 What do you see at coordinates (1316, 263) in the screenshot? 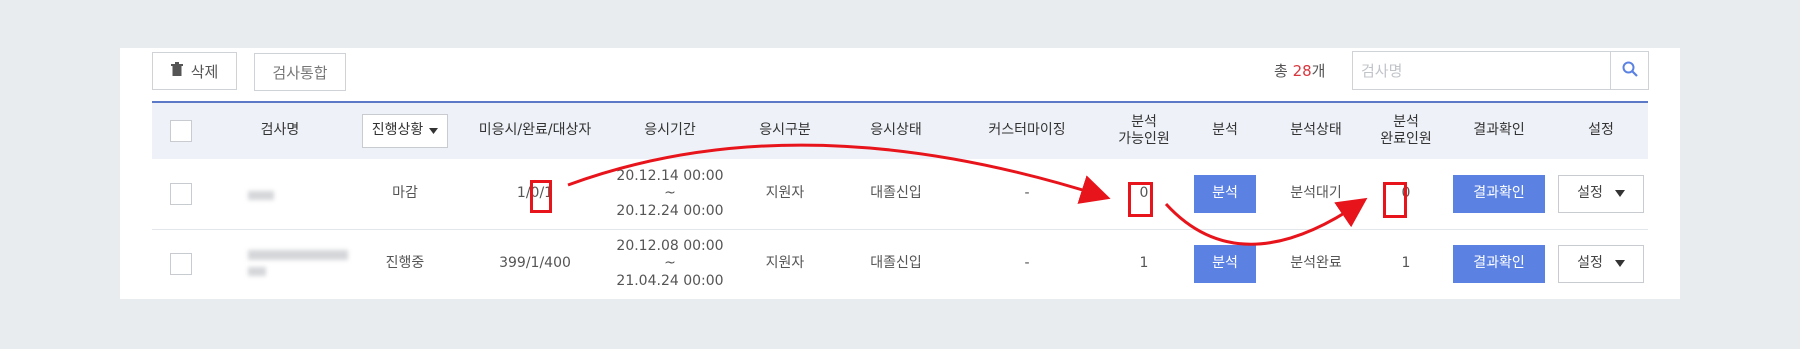
I see `analysis-status-value: 분석완료` at bounding box center [1316, 263].